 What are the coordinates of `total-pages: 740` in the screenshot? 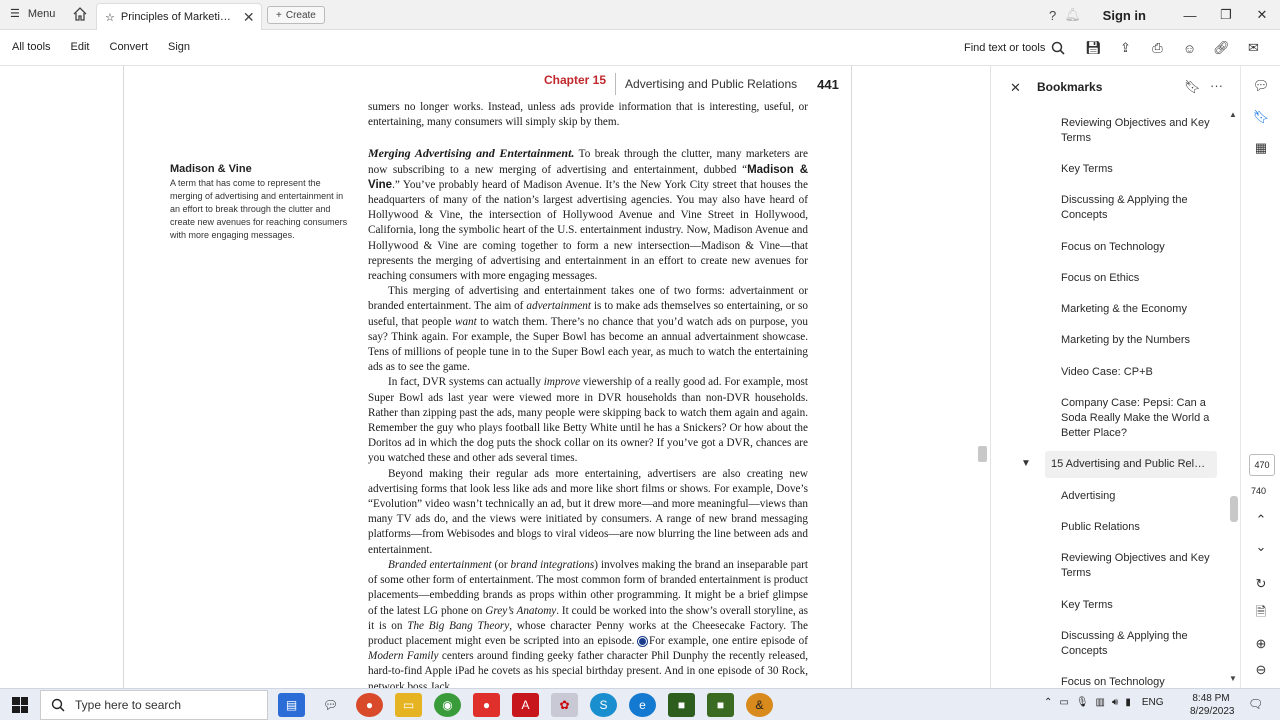 It's located at (1259, 491).